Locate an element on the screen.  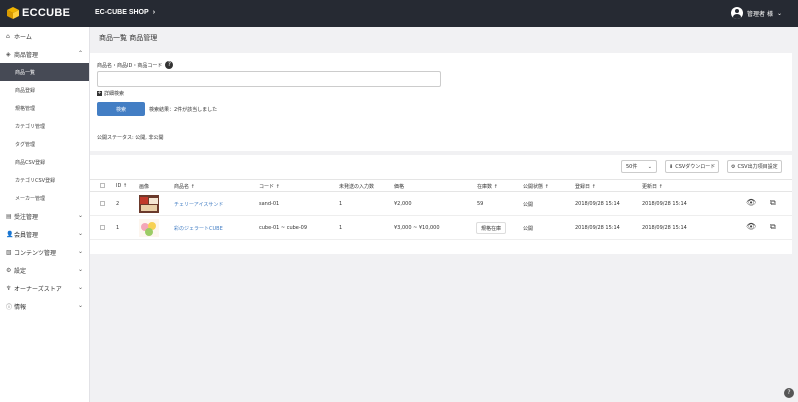
product-name-link: 彩のジェラートCUBE is located at coordinates (198, 228).